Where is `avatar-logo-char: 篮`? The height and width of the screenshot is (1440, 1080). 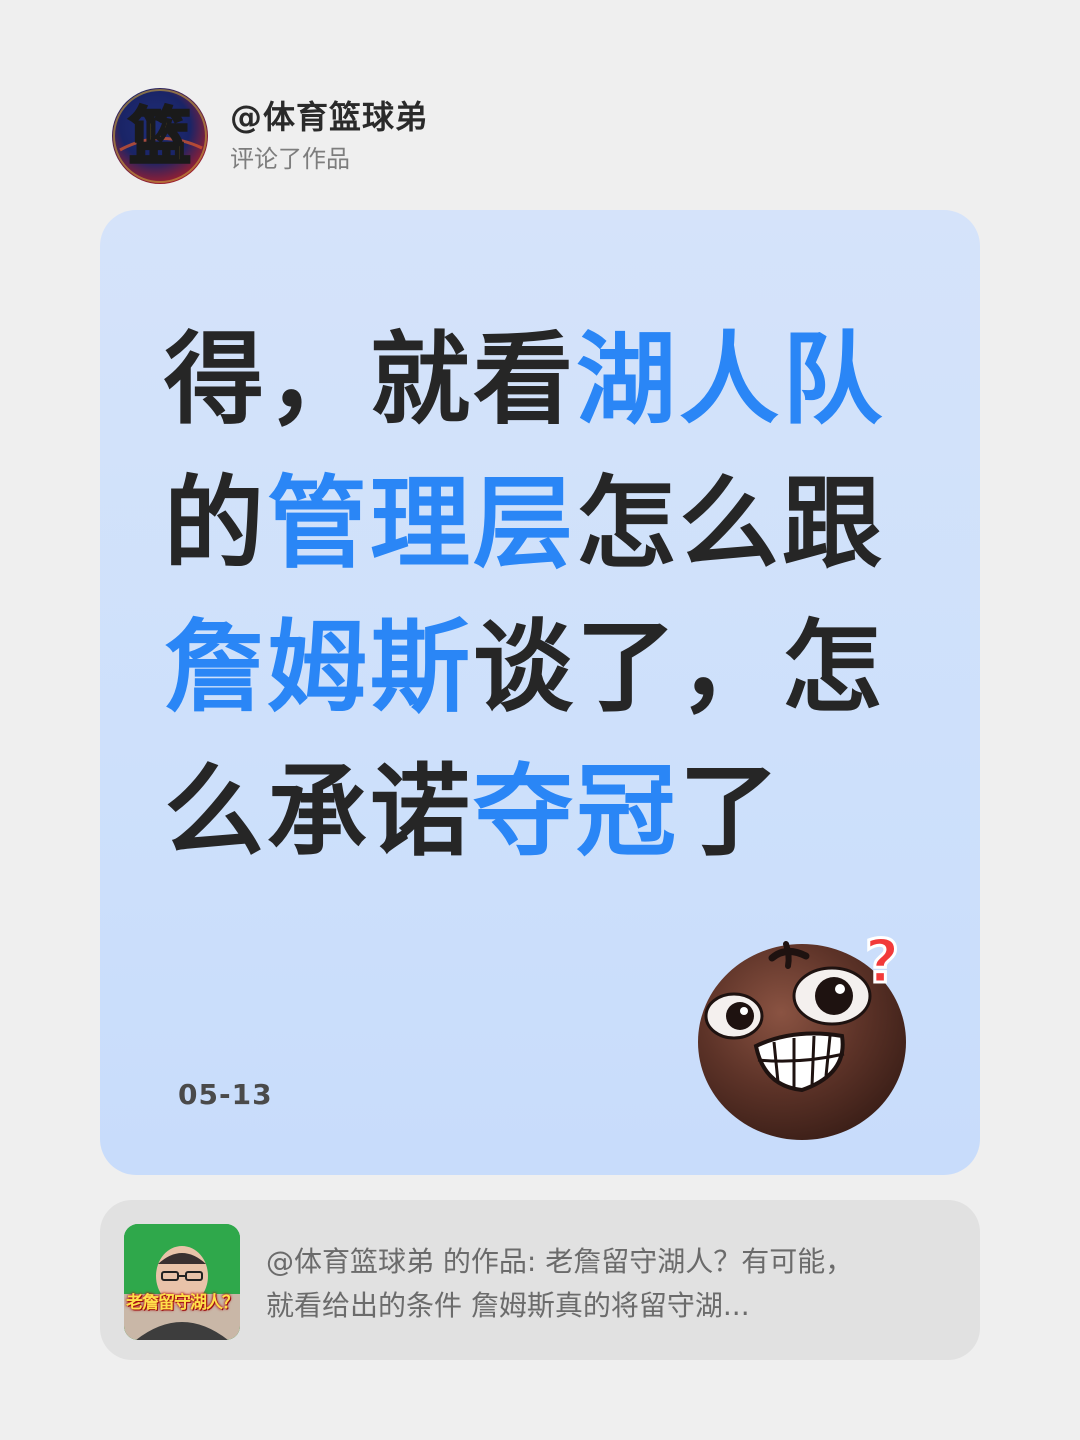 avatar-logo-char: 篮 is located at coordinates (160, 136).